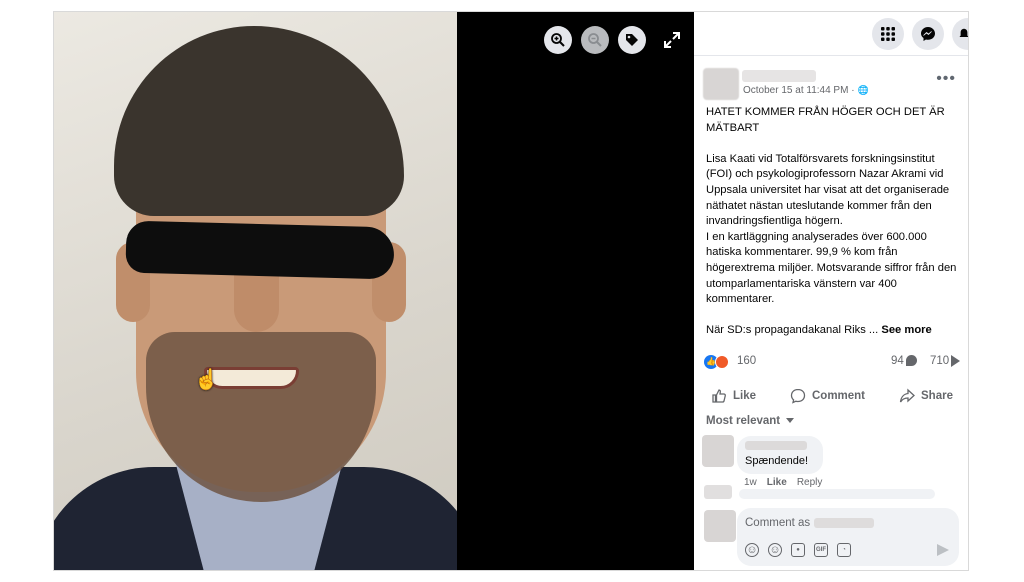 This screenshot has width=1024, height=582. I want to click on camera-icon: ●, so click(798, 550).